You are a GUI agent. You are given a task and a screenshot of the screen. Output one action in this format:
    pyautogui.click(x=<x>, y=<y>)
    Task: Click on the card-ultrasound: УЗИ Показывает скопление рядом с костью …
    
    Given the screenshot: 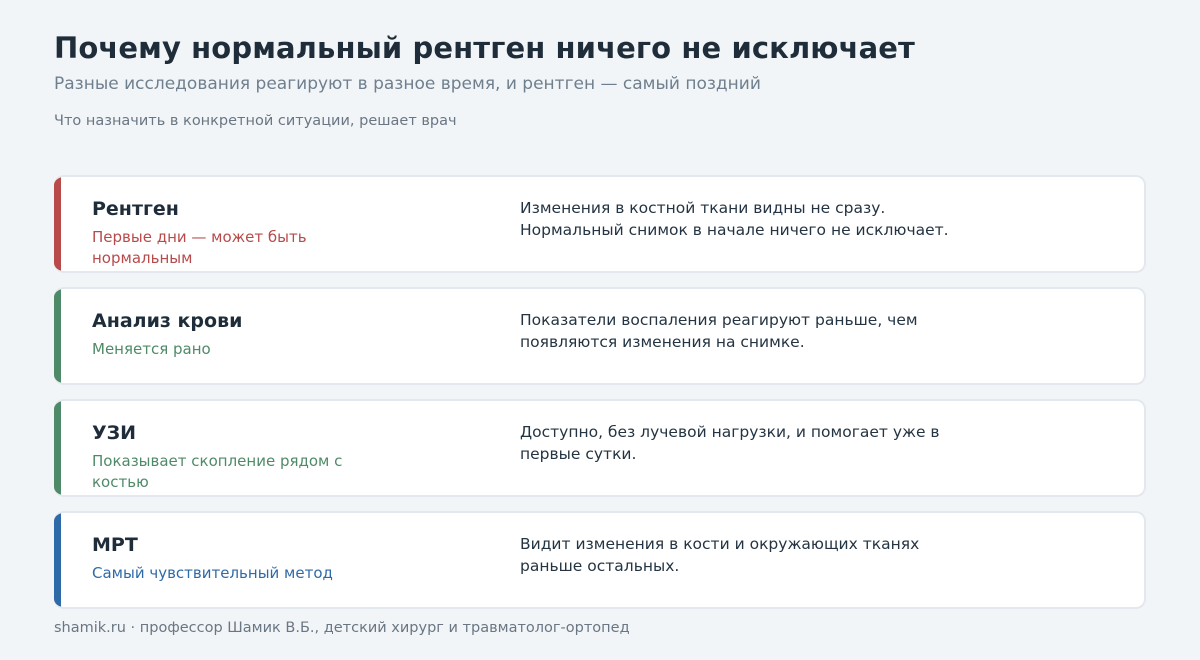 What is the action you would take?
    pyautogui.click(x=600, y=448)
    